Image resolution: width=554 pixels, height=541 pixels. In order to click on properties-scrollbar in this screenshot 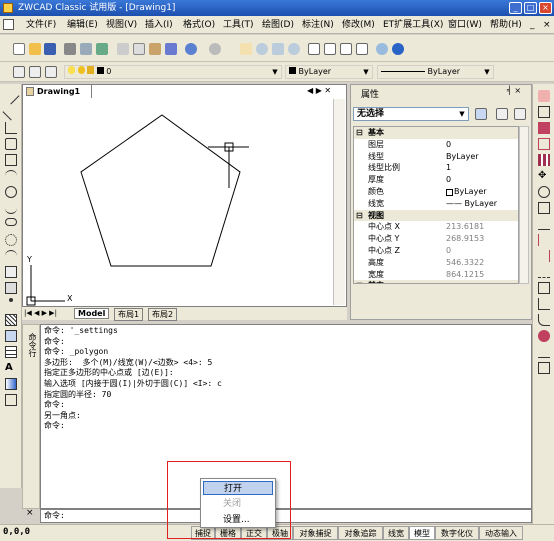, I will do `click(524, 205)`.